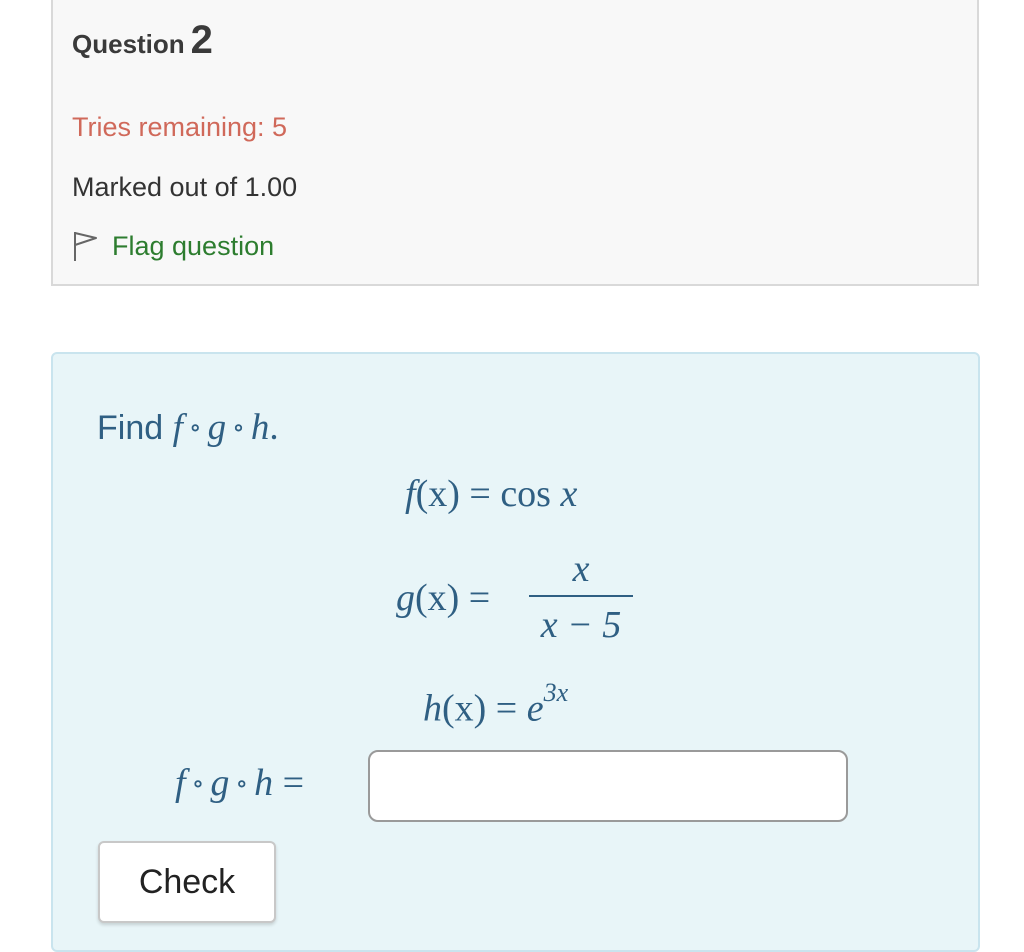 This screenshot has height=952, width=1024. I want to click on question-number: 2, so click(201, 40).